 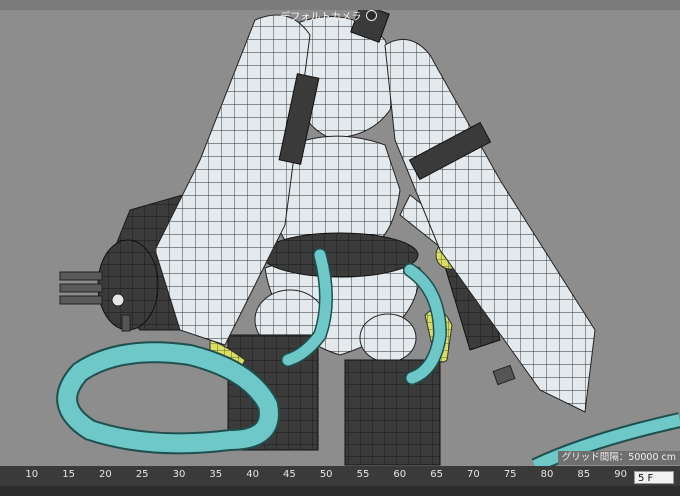 I want to click on timeline: 51015202530354045505560657075808590 5 F, so click(x=340, y=481).